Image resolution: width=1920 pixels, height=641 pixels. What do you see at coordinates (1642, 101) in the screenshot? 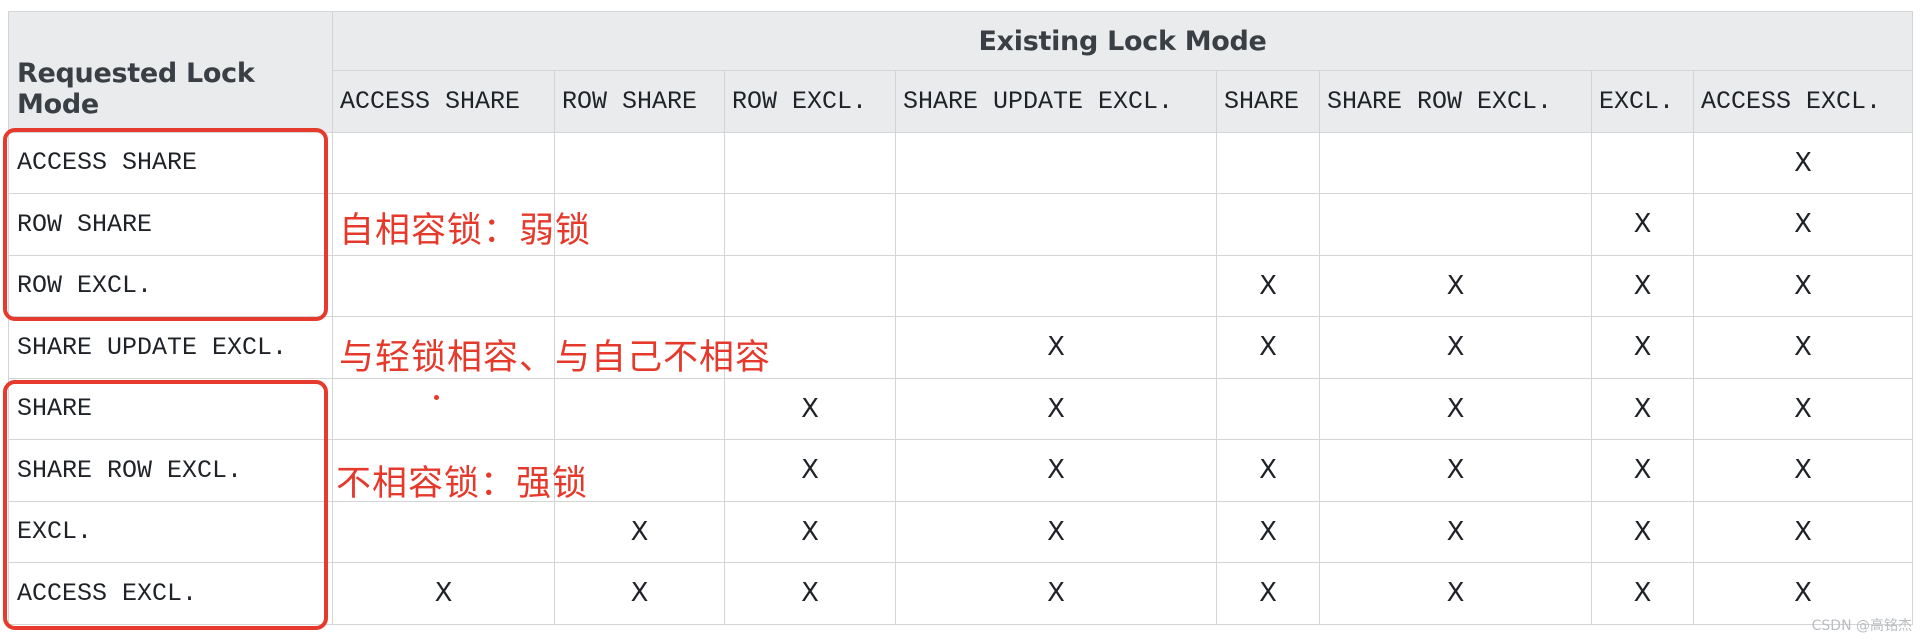
I see `column-header: EXCL.` at bounding box center [1642, 101].